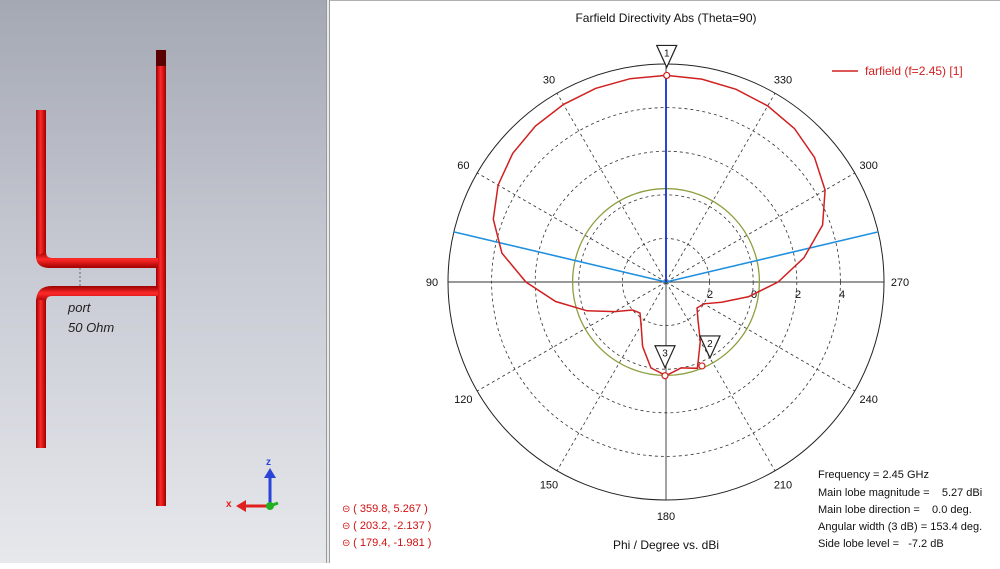 The width and height of the screenshot is (1000, 569). What do you see at coordinates (97, 260) in the screenshot?
I see `upper-feed-bend` at bounding box center [97, 260].